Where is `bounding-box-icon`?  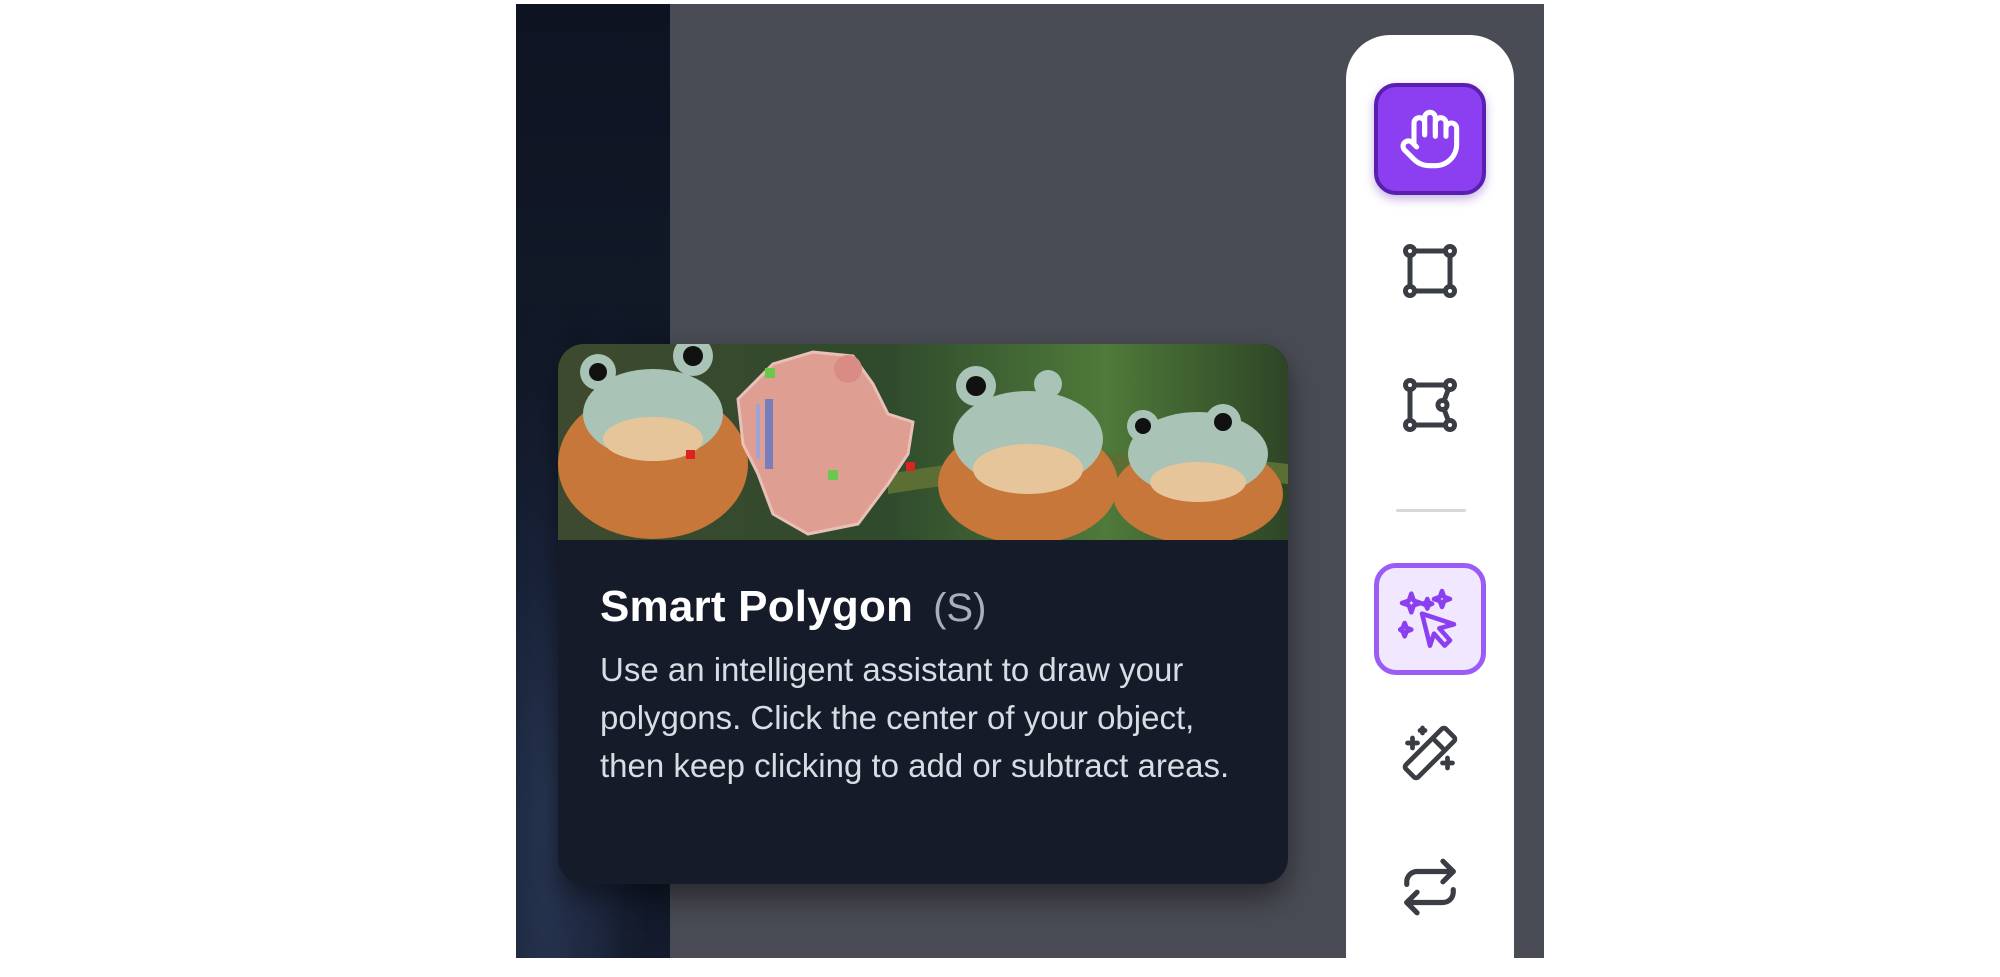 bounding-box-icon is located at coordinates (1430, 271).